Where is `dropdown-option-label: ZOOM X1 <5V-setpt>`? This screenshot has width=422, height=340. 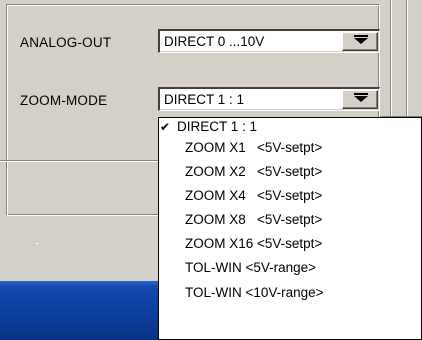 dropdown-option-label: ZOOM X1 <5V-setpt> is located at coordinates (254, 147).